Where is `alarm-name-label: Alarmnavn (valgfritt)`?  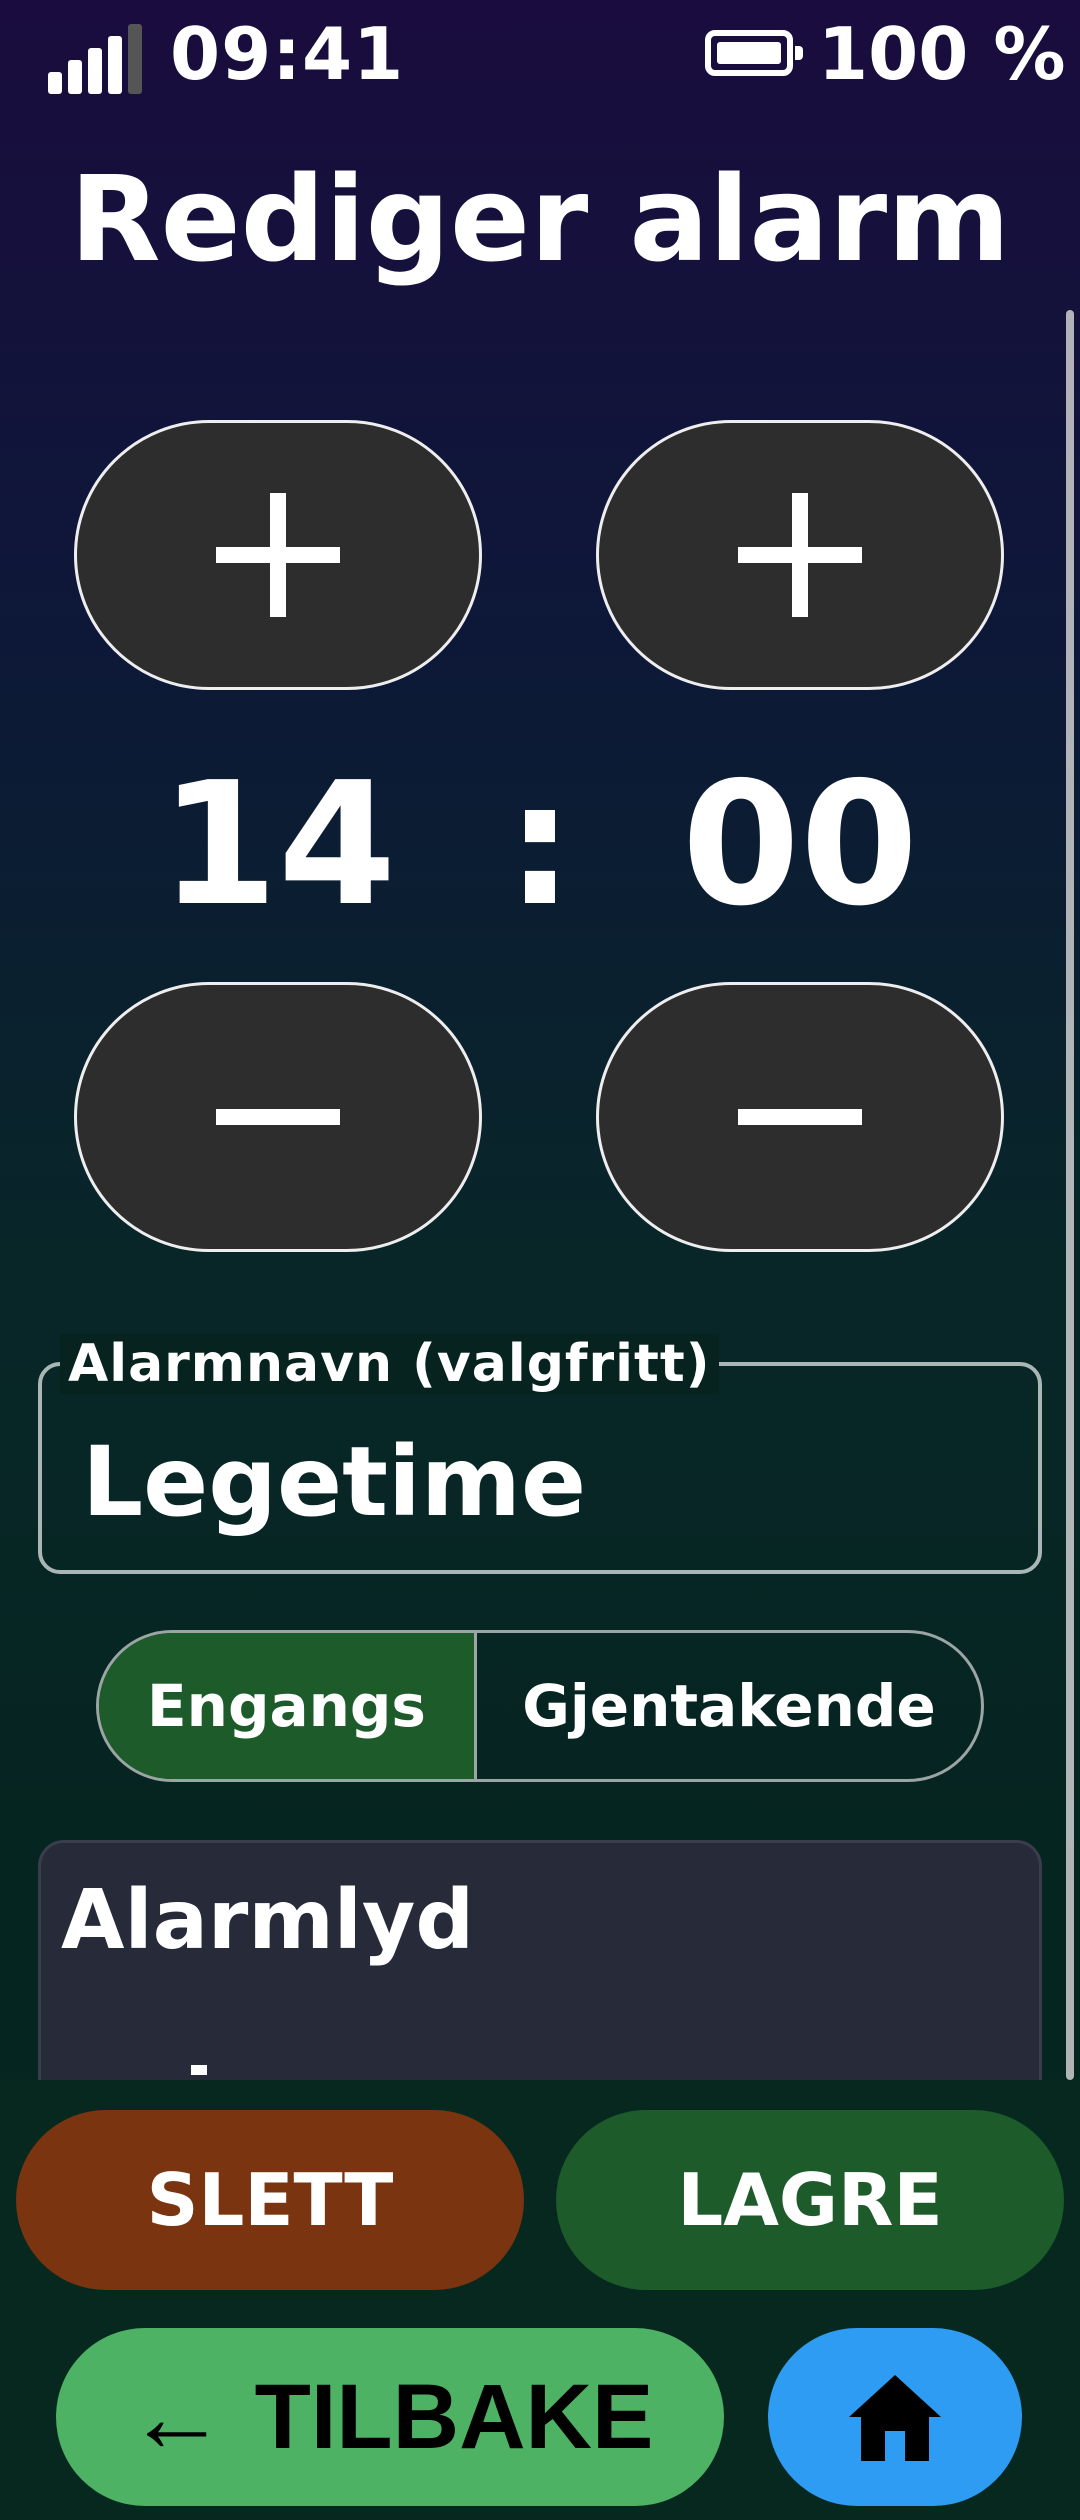 alarm-name-label: Alarmnavn (valgfritt) is located at coordinates (389, 1364).